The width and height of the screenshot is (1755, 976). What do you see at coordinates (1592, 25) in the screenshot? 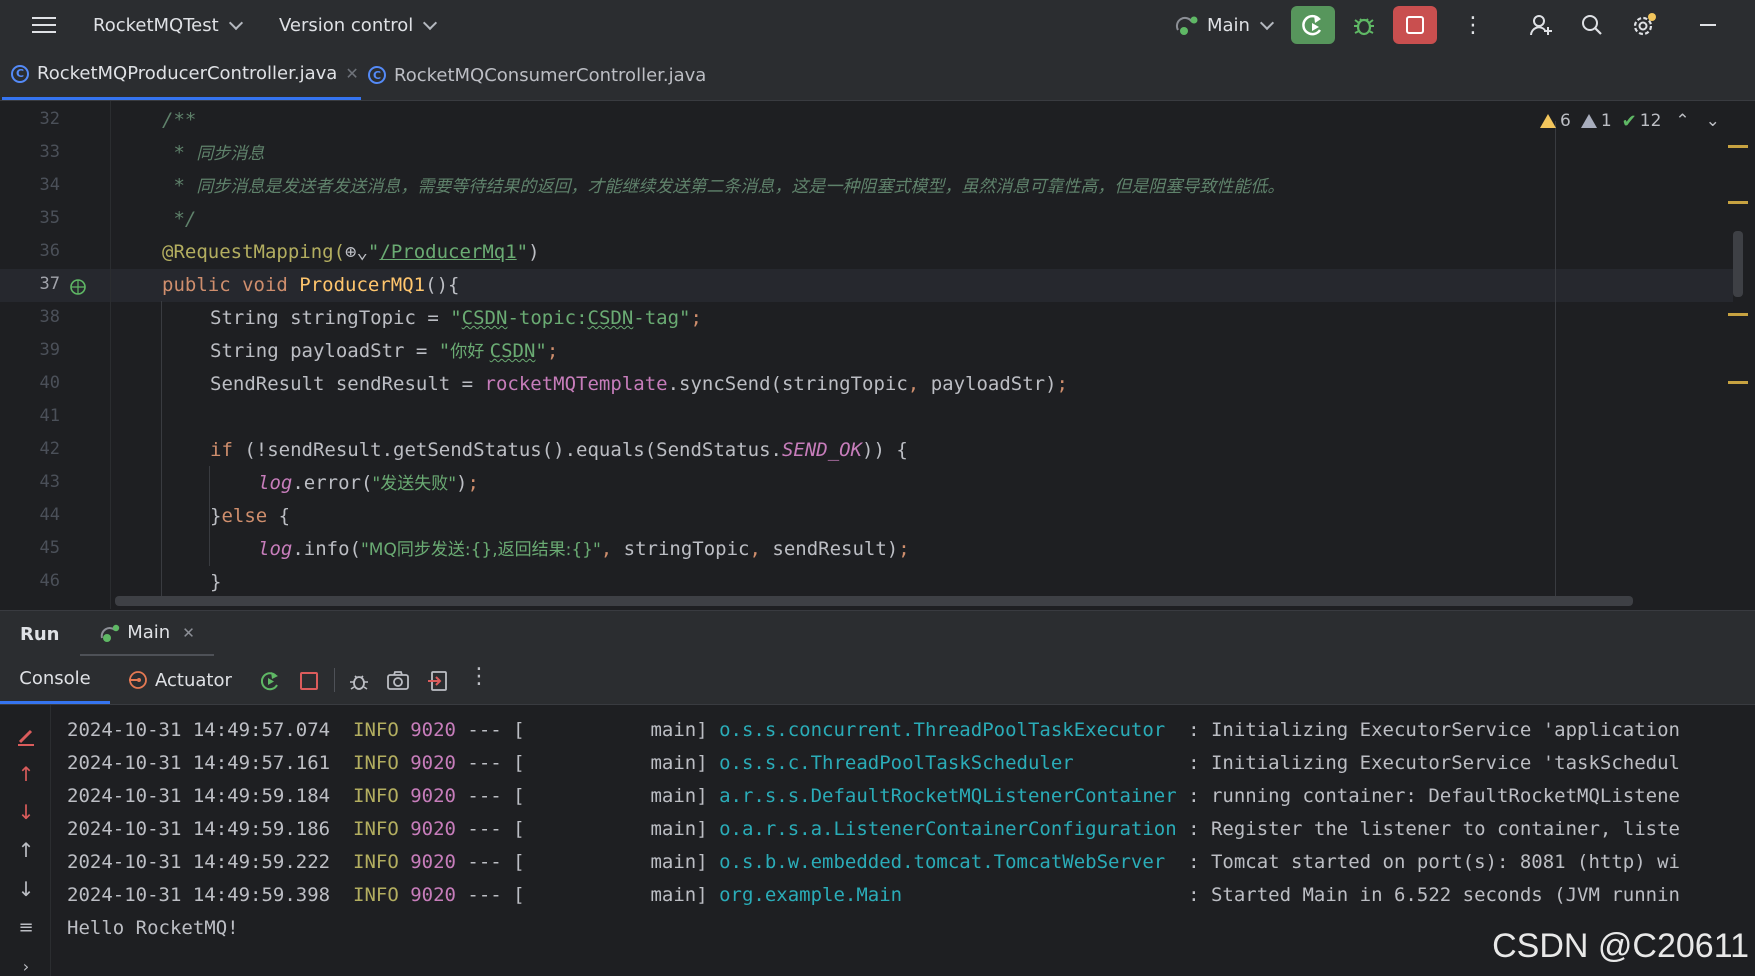
I see `search-button` at bounding box center [1592, 25].